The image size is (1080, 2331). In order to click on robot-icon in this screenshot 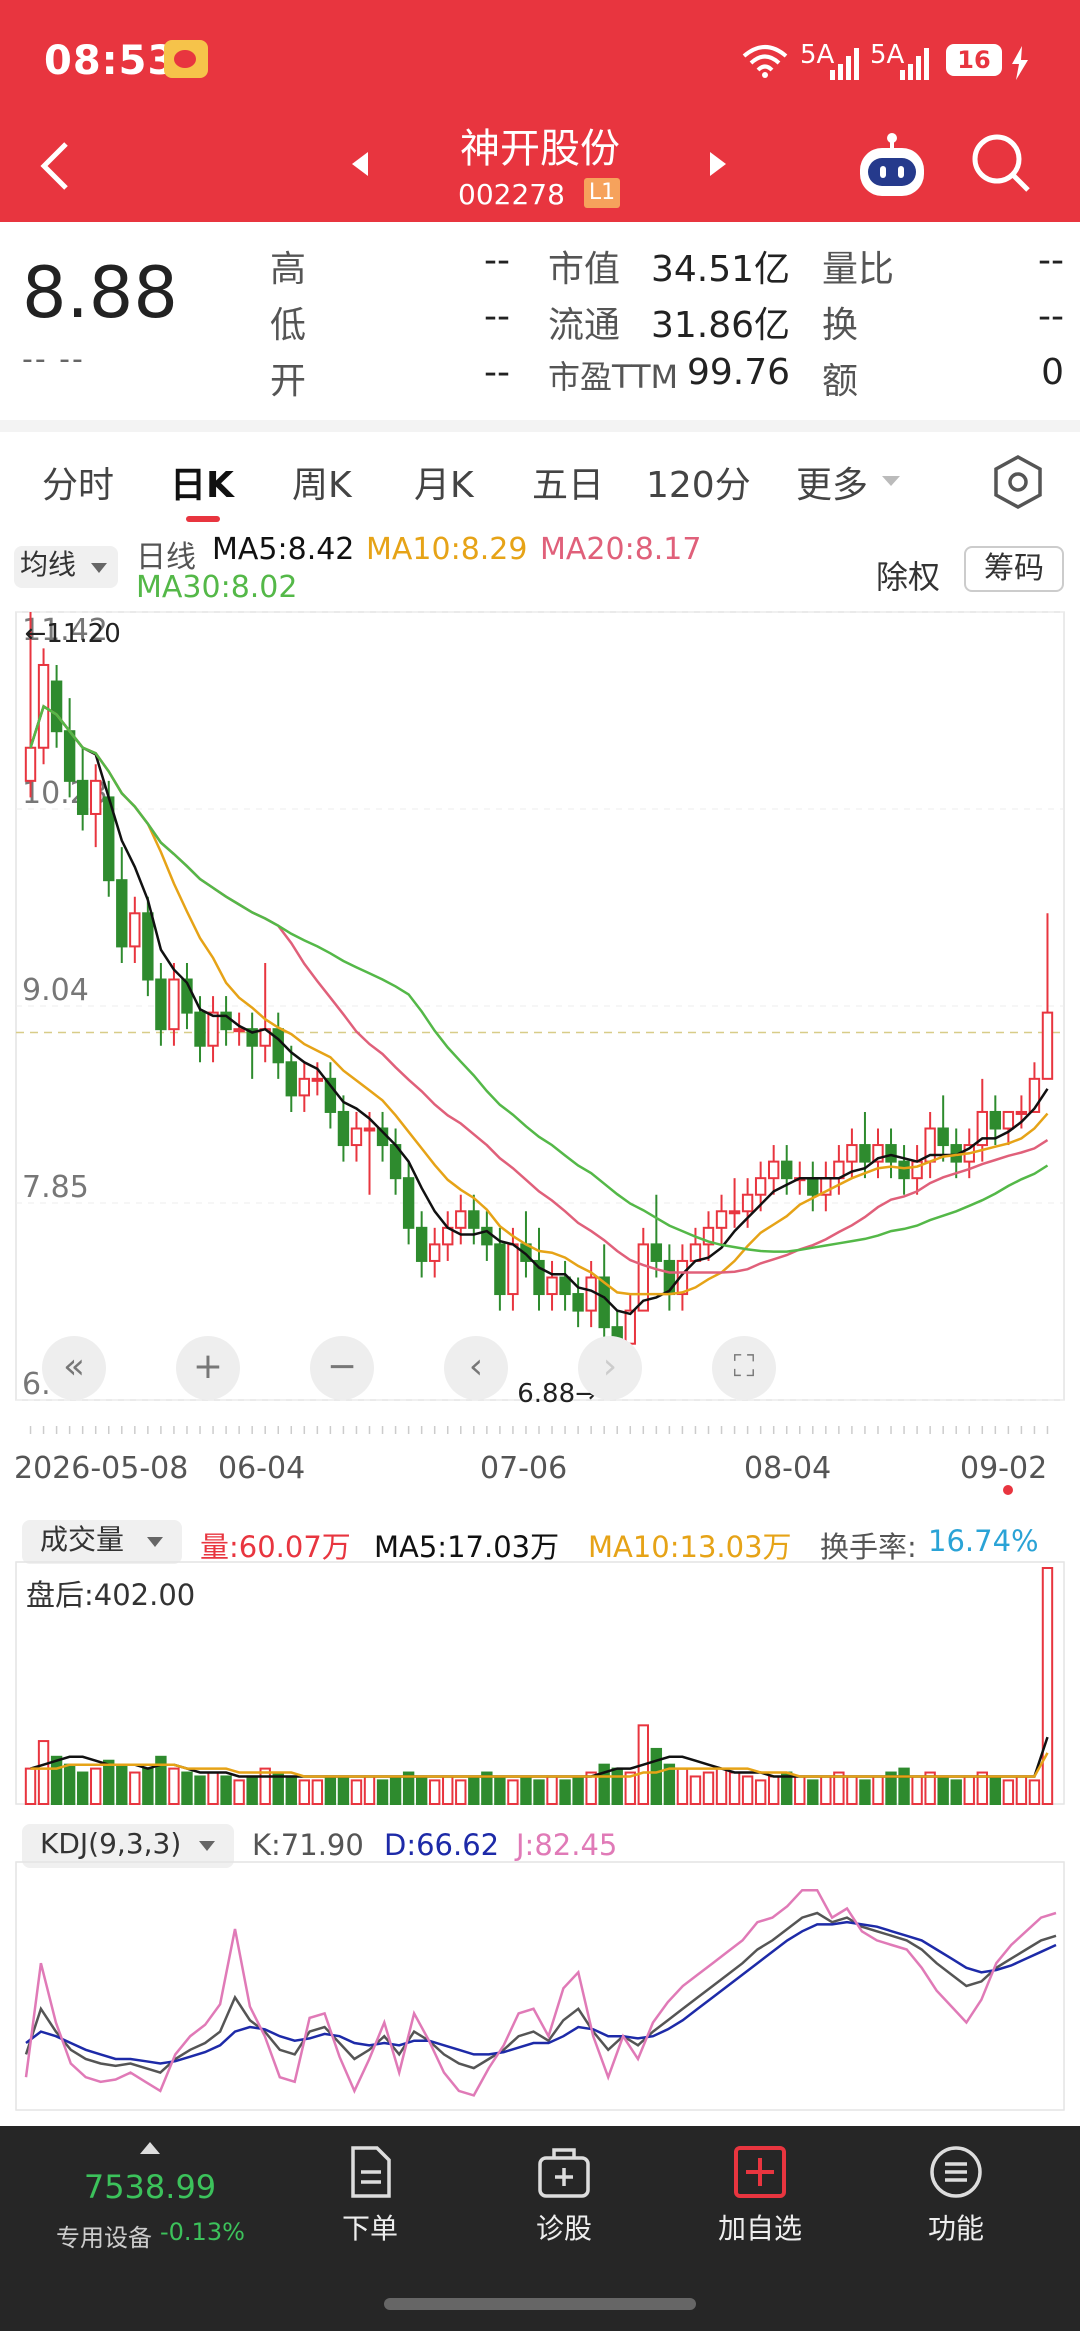, I will do `click(892, 165)`.